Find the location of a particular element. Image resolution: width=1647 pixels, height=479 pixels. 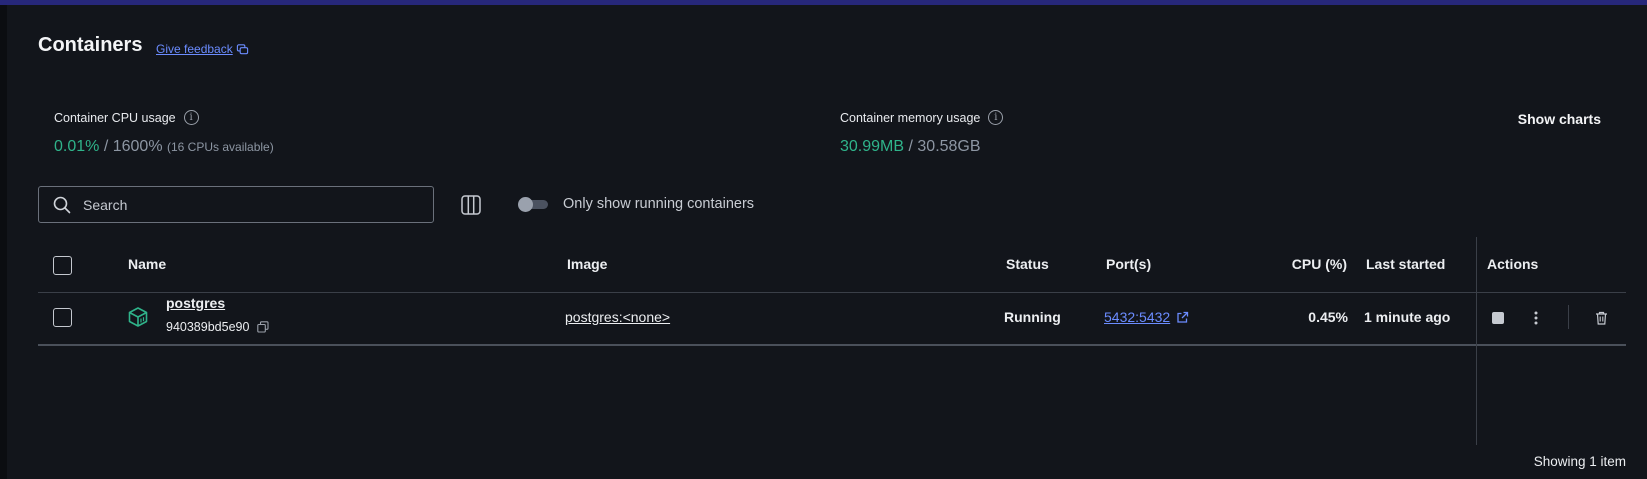

search-input is located at coordinates (243, 204).